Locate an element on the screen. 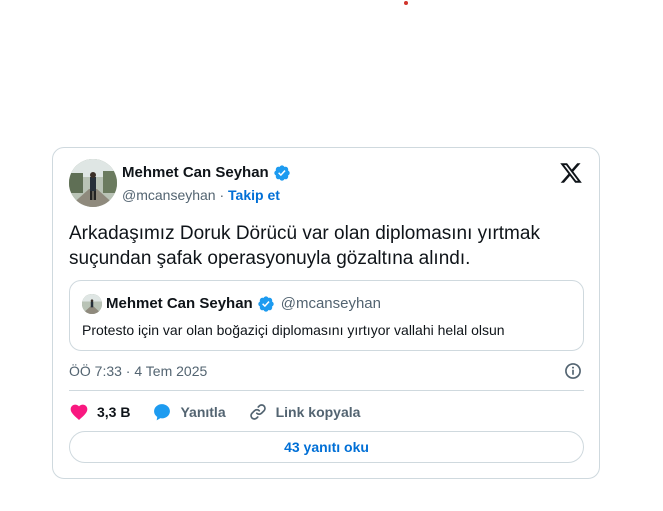  follow-button: Takip et is located at coordinates (254, 195).